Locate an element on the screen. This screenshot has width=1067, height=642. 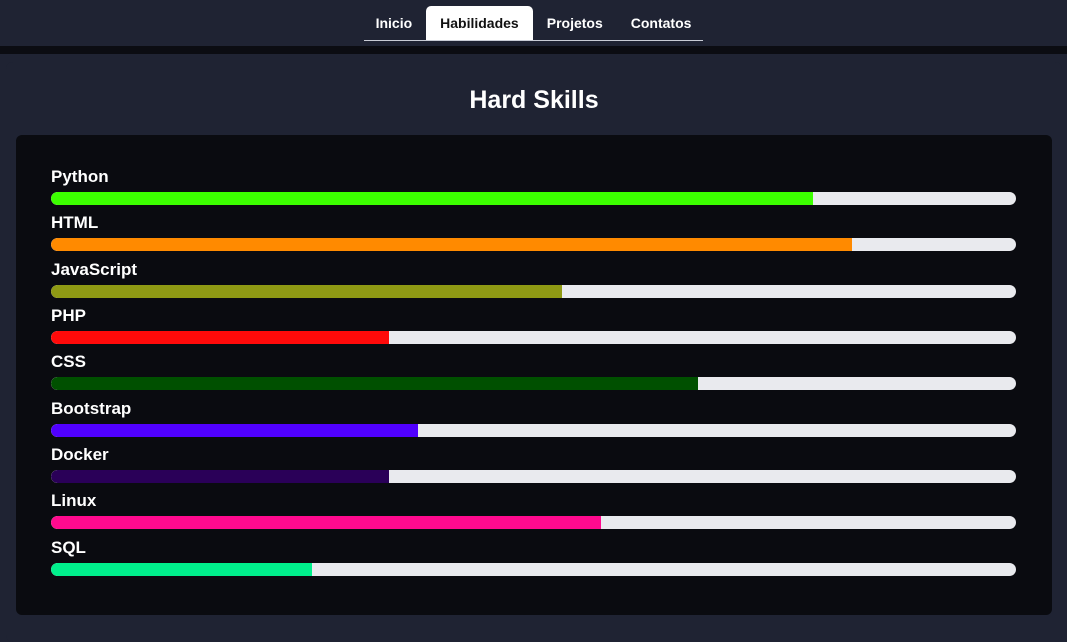
tab-projetos: Projetos is located at coordinates (575, 23).